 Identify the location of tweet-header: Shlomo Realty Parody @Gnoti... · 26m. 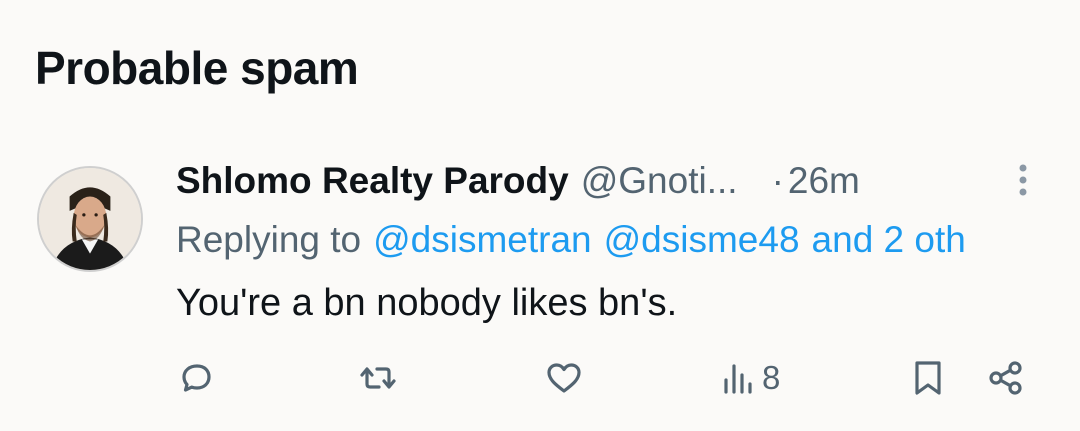
(518, 181).